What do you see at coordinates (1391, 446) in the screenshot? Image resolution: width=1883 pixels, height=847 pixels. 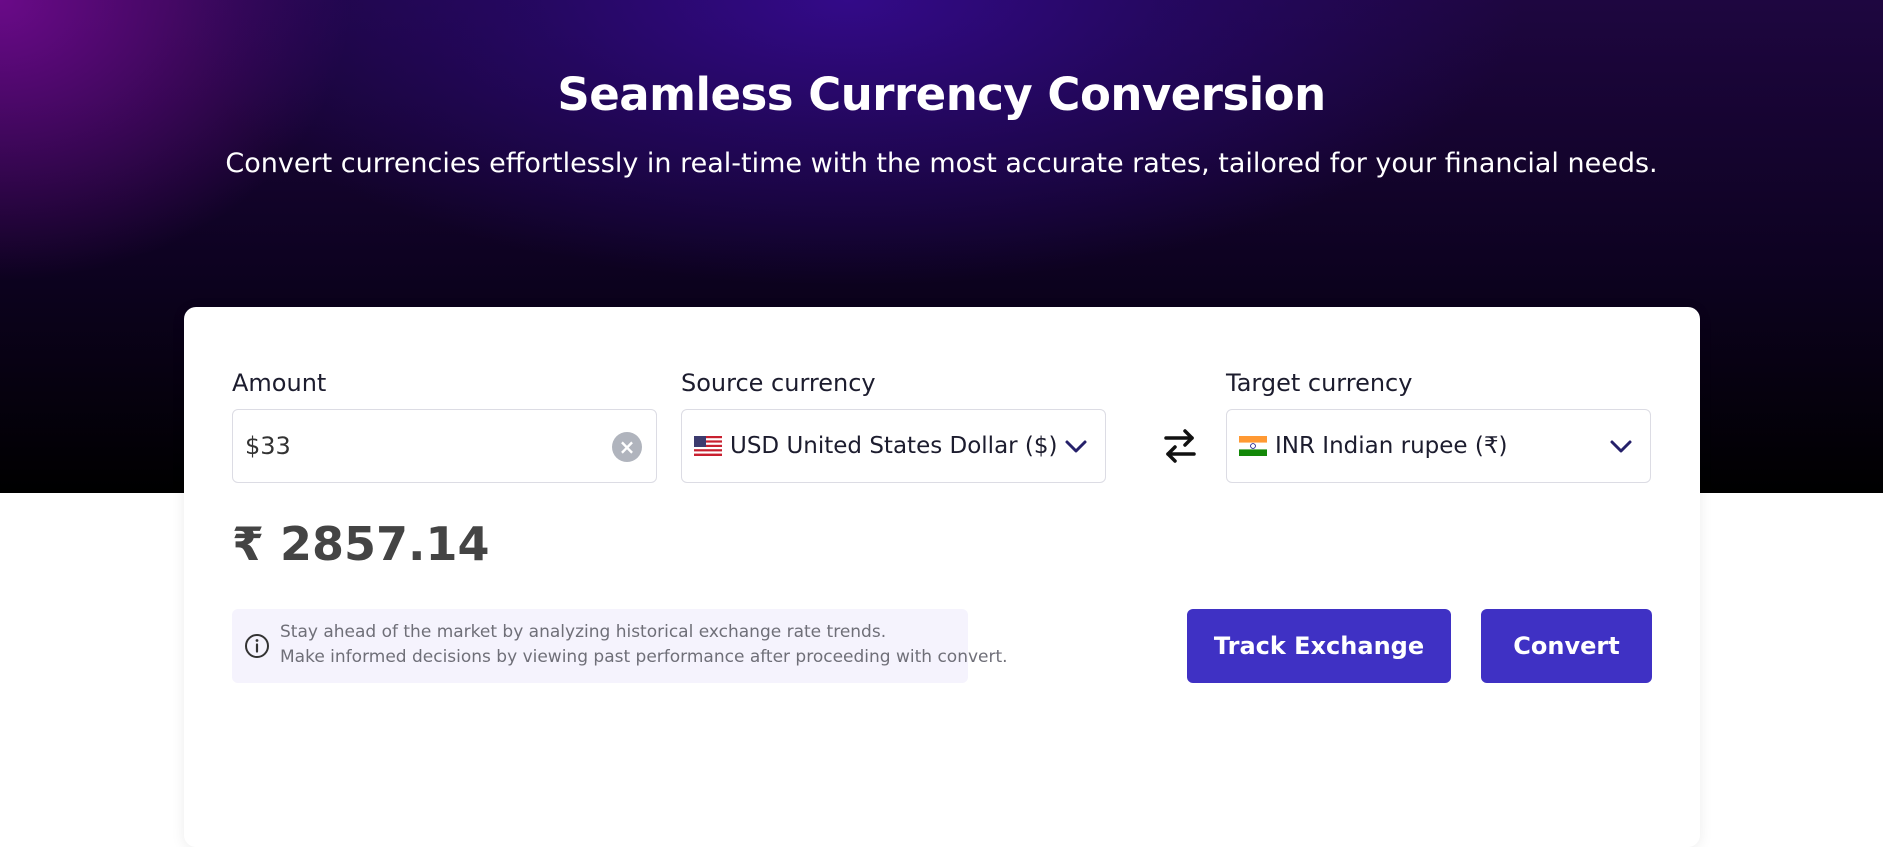 I see `target-currency-text: INR Indian rupee (₹)` at bounding box center [1391, 446].